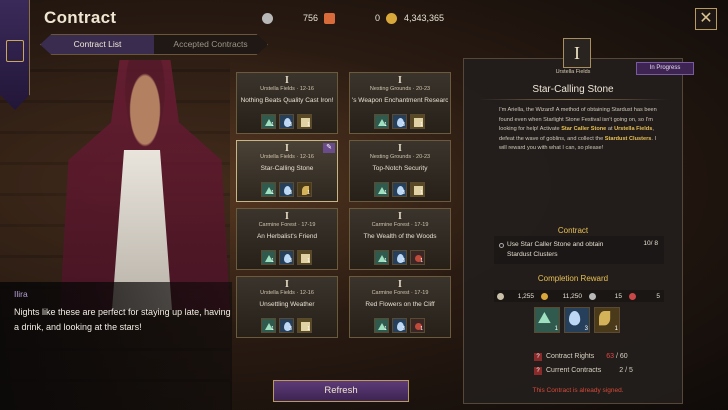  Describe the element at coordinates (287, 236) in the screenshot. I see `card-title: An Herbalist's Friend` at that location.